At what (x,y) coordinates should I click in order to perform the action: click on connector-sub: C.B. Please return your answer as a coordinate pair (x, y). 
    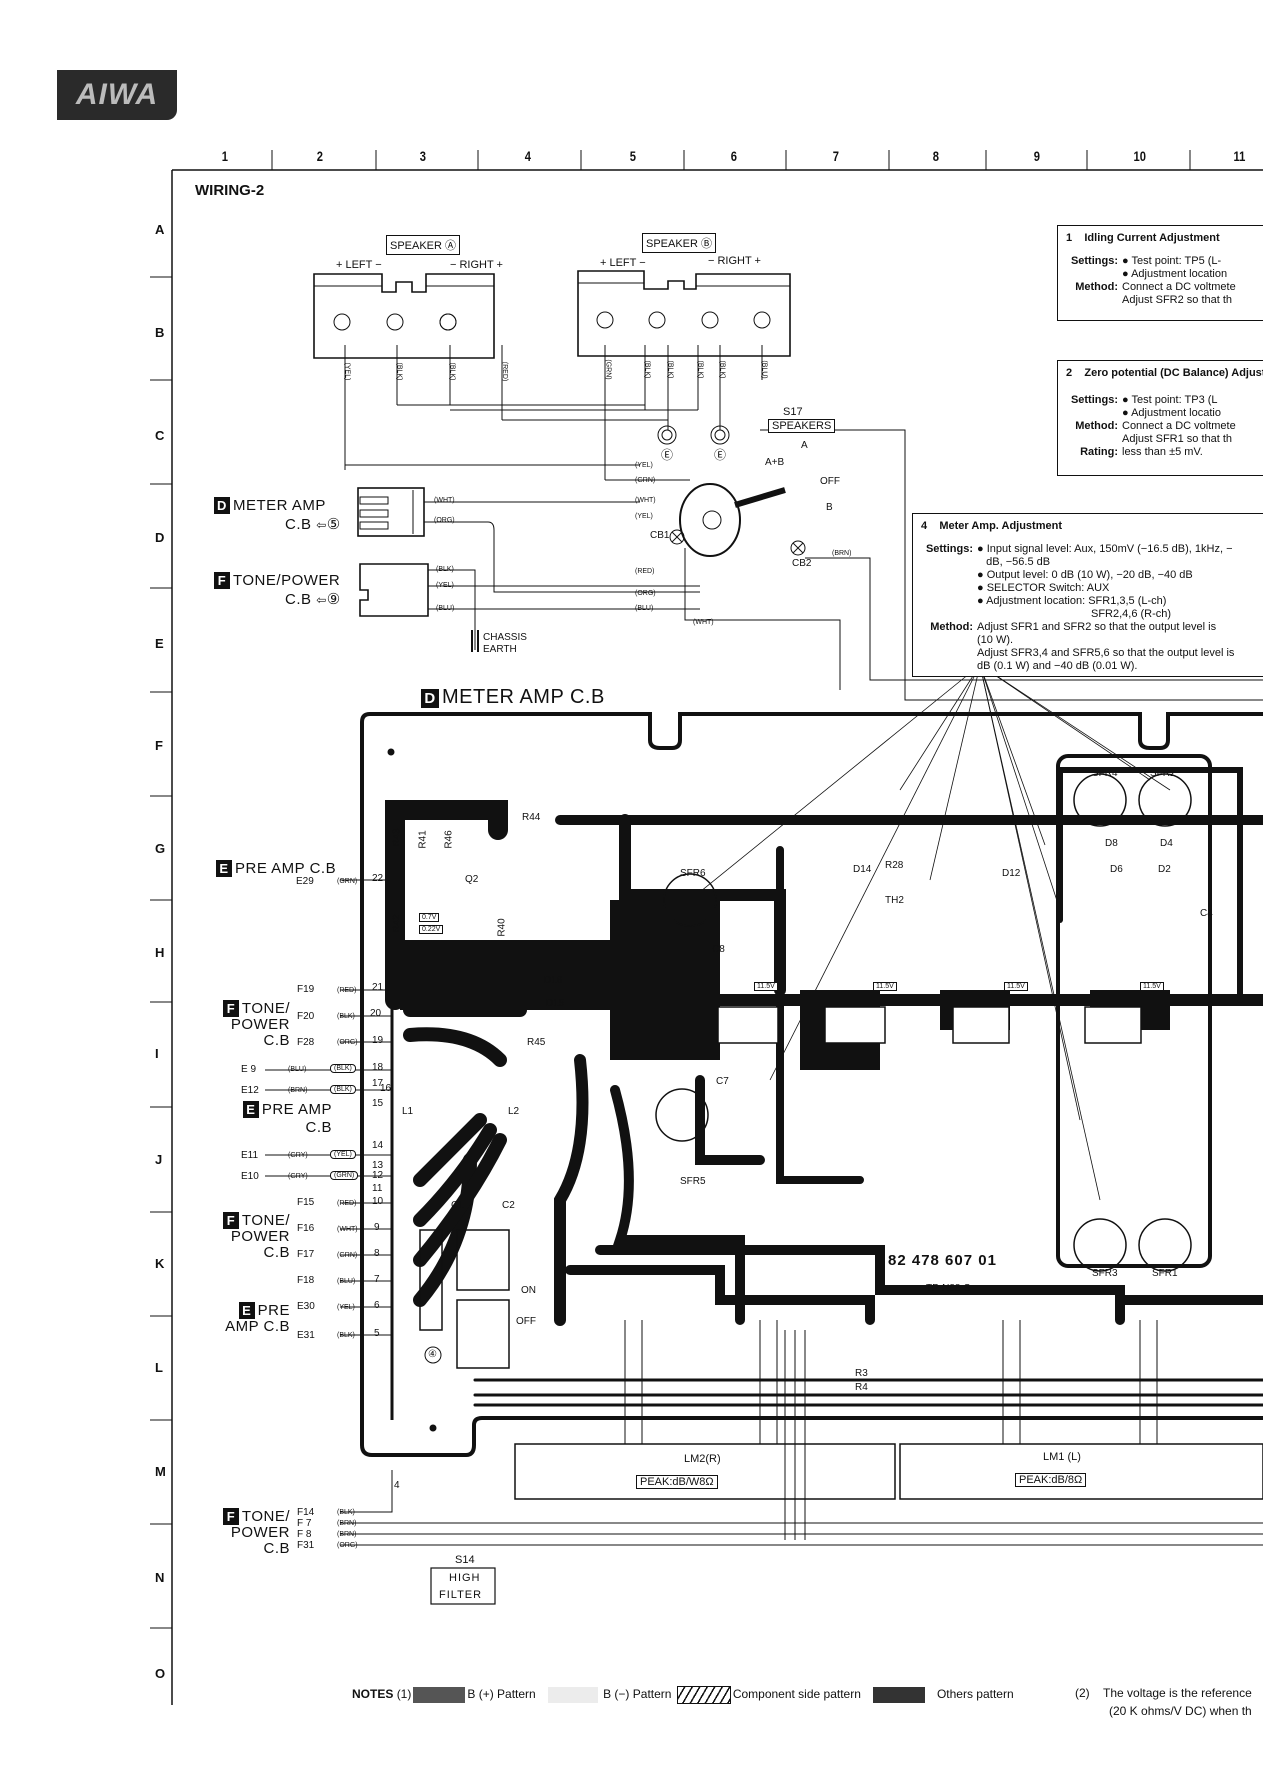
    Looking at the image, I should click on (298, 599).